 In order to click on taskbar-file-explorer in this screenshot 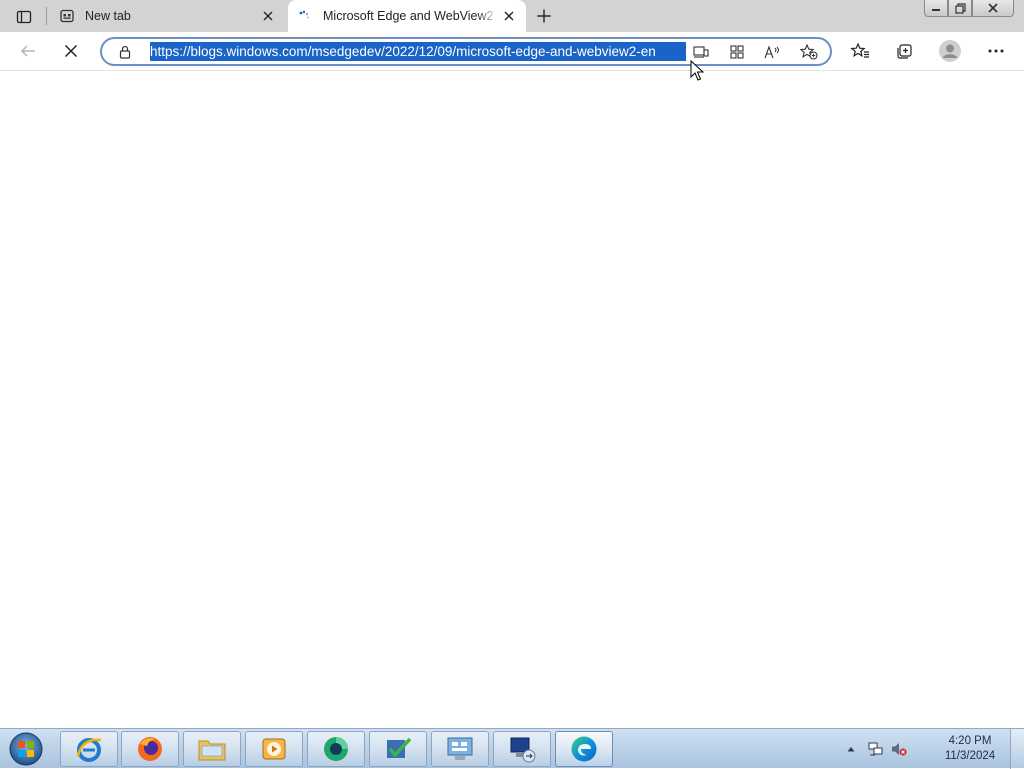, I will do `click(212, 749)`.